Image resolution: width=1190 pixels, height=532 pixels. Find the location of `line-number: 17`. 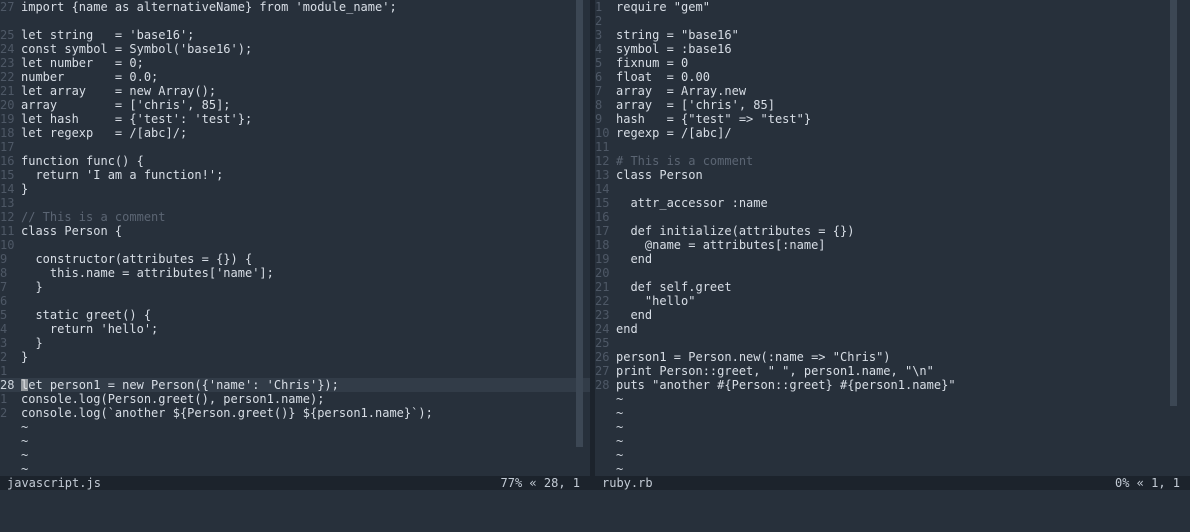

line-number: 17 is located at coordinates (602, 231).